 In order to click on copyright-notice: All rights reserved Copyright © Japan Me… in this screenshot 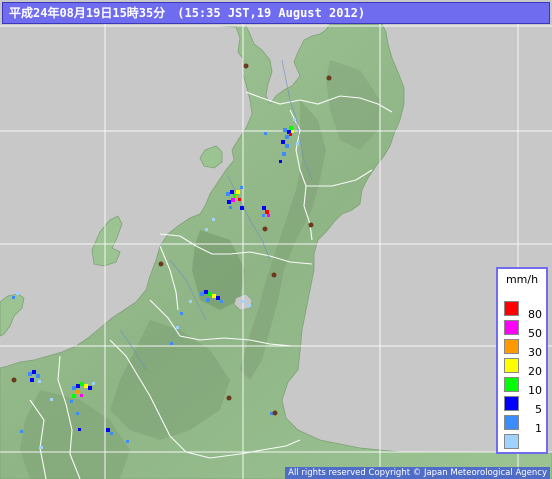, I will do `click(417, 473)`.